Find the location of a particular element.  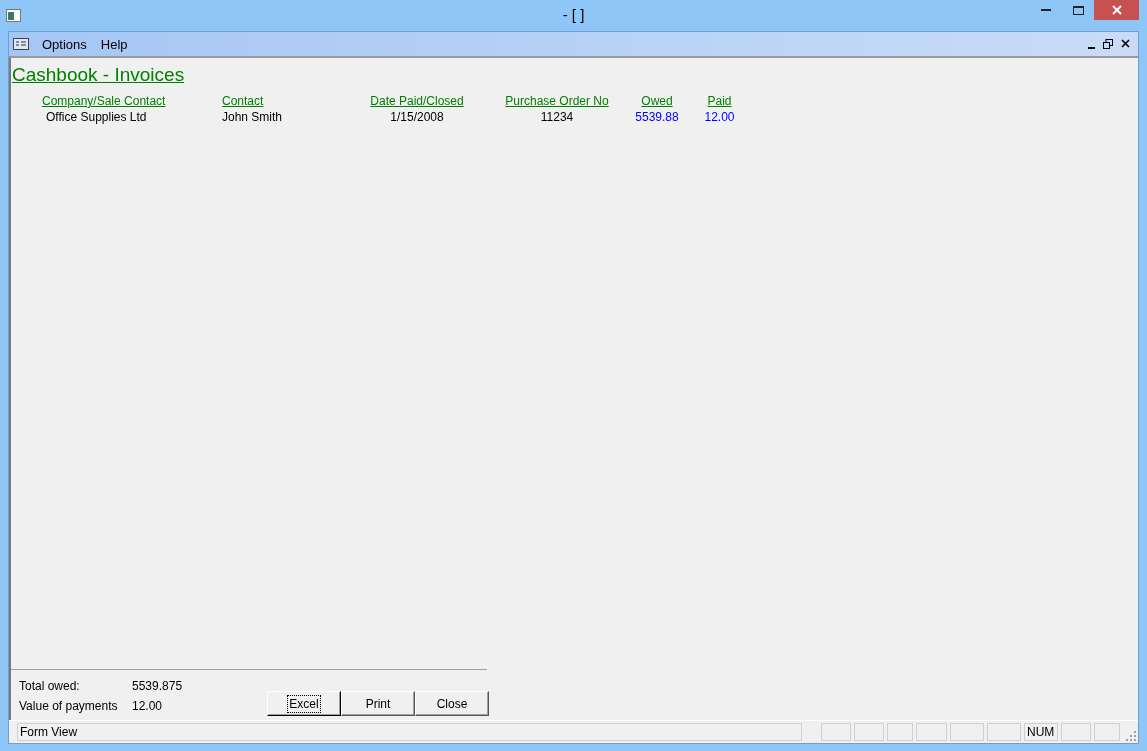

total-label: Value of payments is located at coordinates (68, 706).